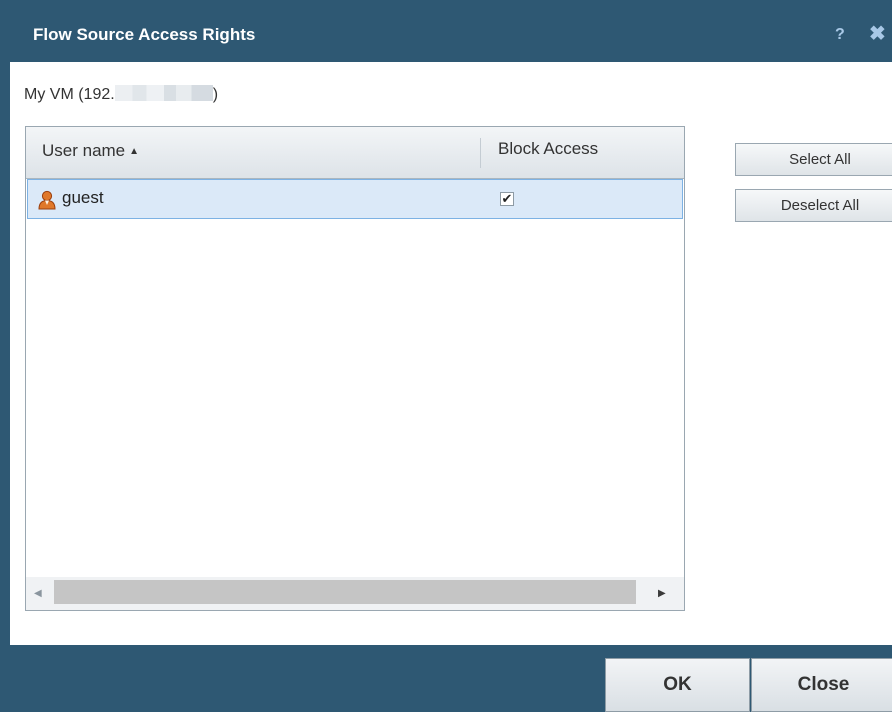 The height and width of the screenshot is (712, 892). I want to click on flow-source-suffix: ), so click(215, 94).